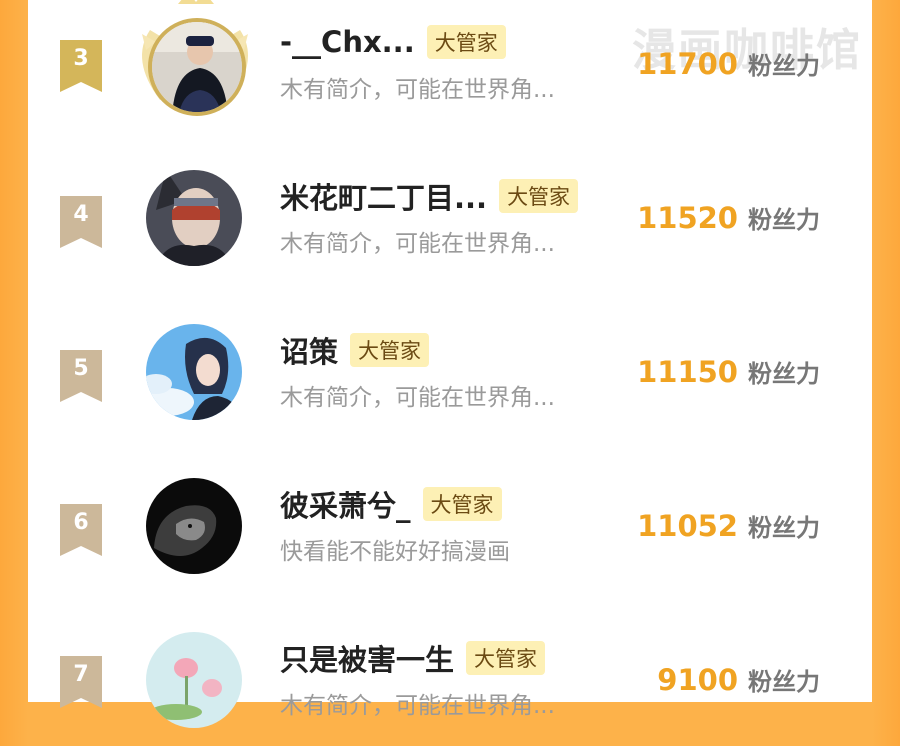 The image size is (900, 746). I want to click on anime-boy-sky-icon, so click(194, 372).